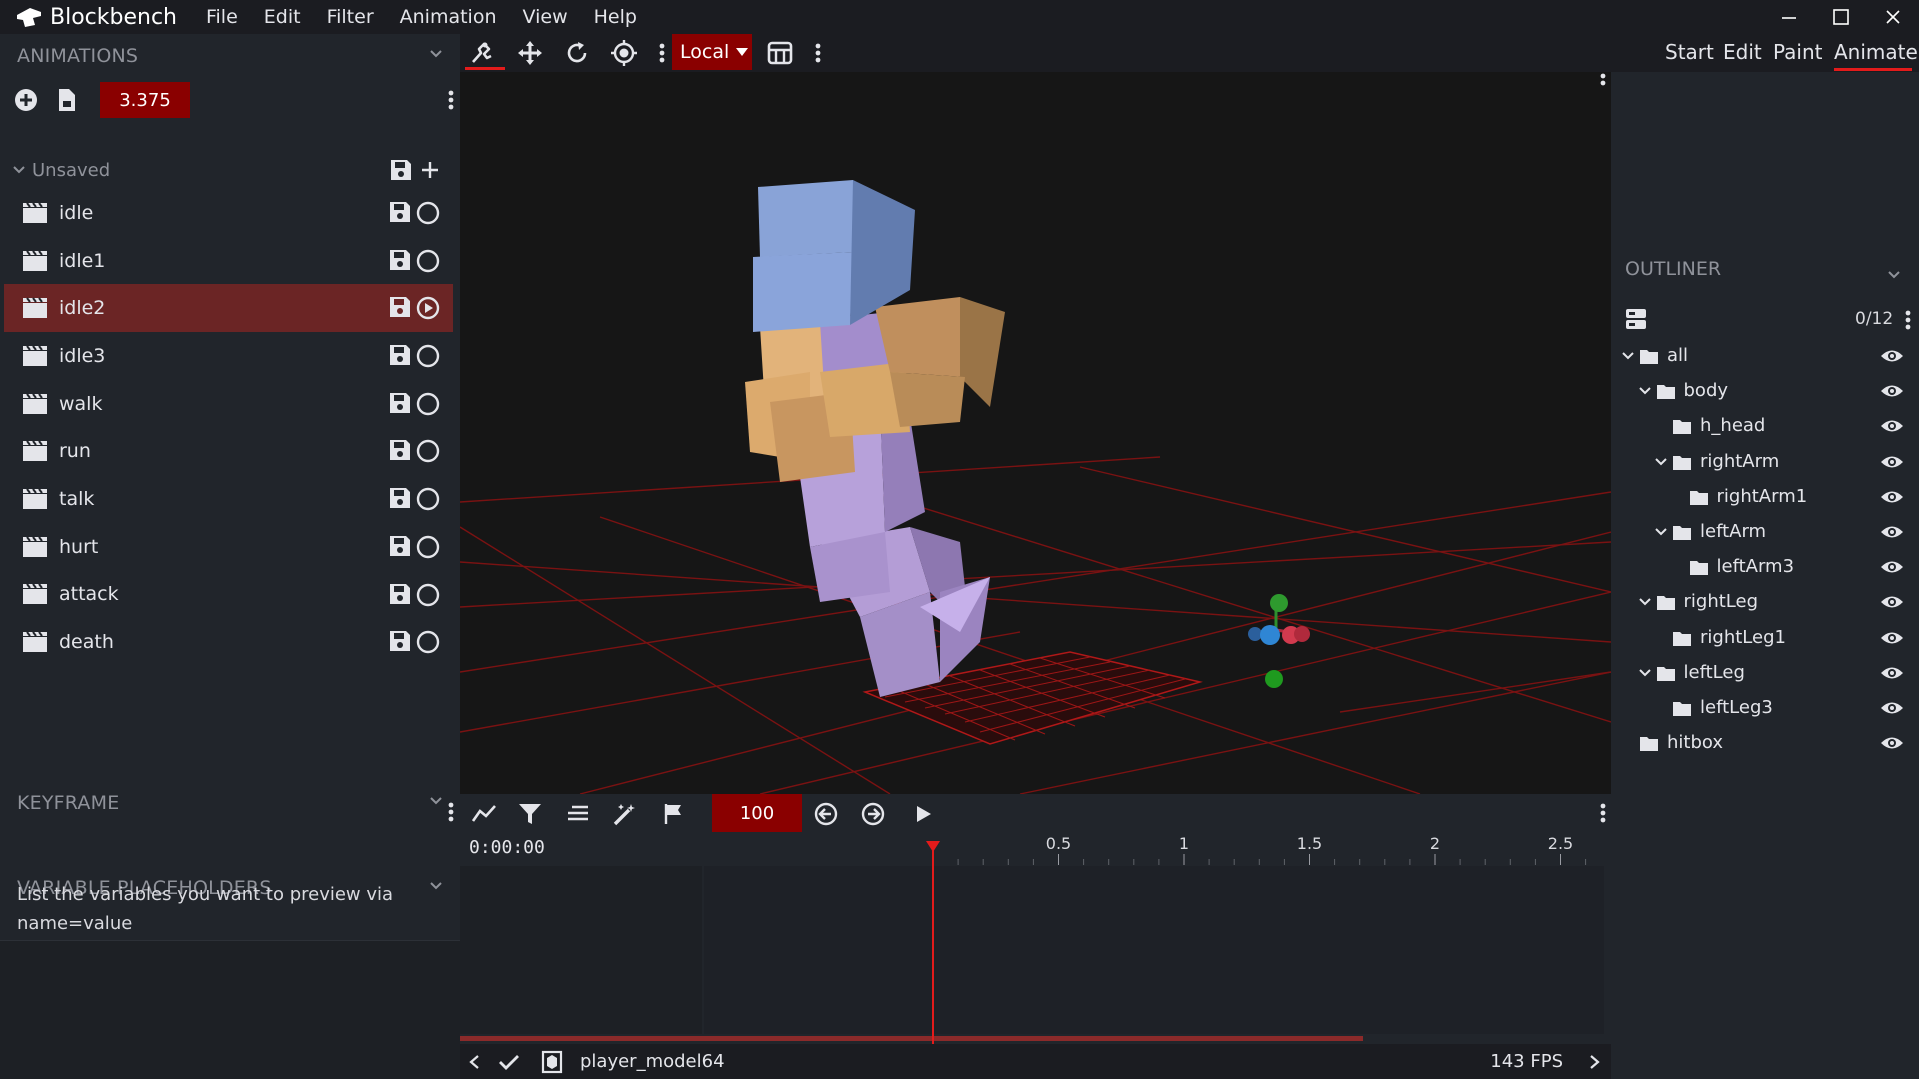 Image resolution: width=1919 pixels, height=1079 pixels. Describe the element at coordinates (1908, 320) in the screenshot. I see `outliner-menu-button` at that location.